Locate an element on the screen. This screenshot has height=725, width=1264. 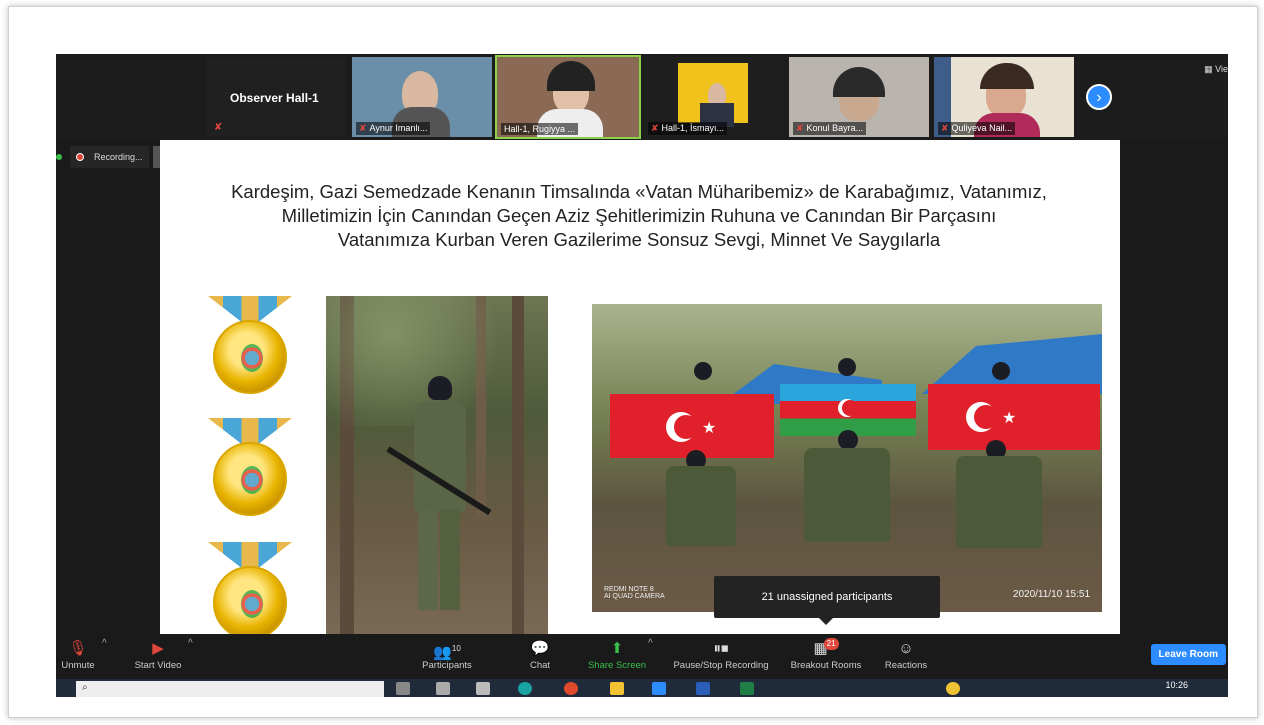
photo-timestamp: 2020/11/10 15:51 is located at coordinates (1051, 594).